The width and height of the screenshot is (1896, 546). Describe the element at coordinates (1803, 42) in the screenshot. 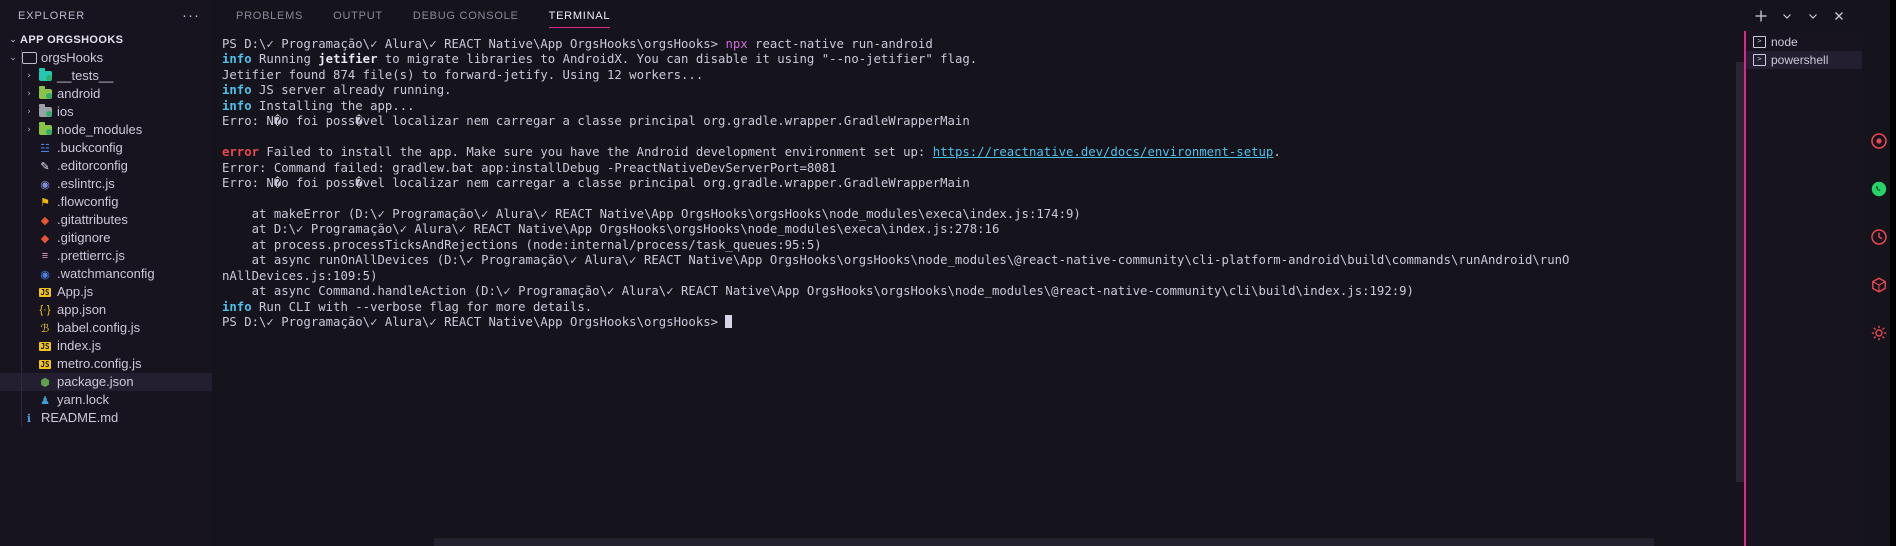

I see `terminal-instance-node: > node` at that location.